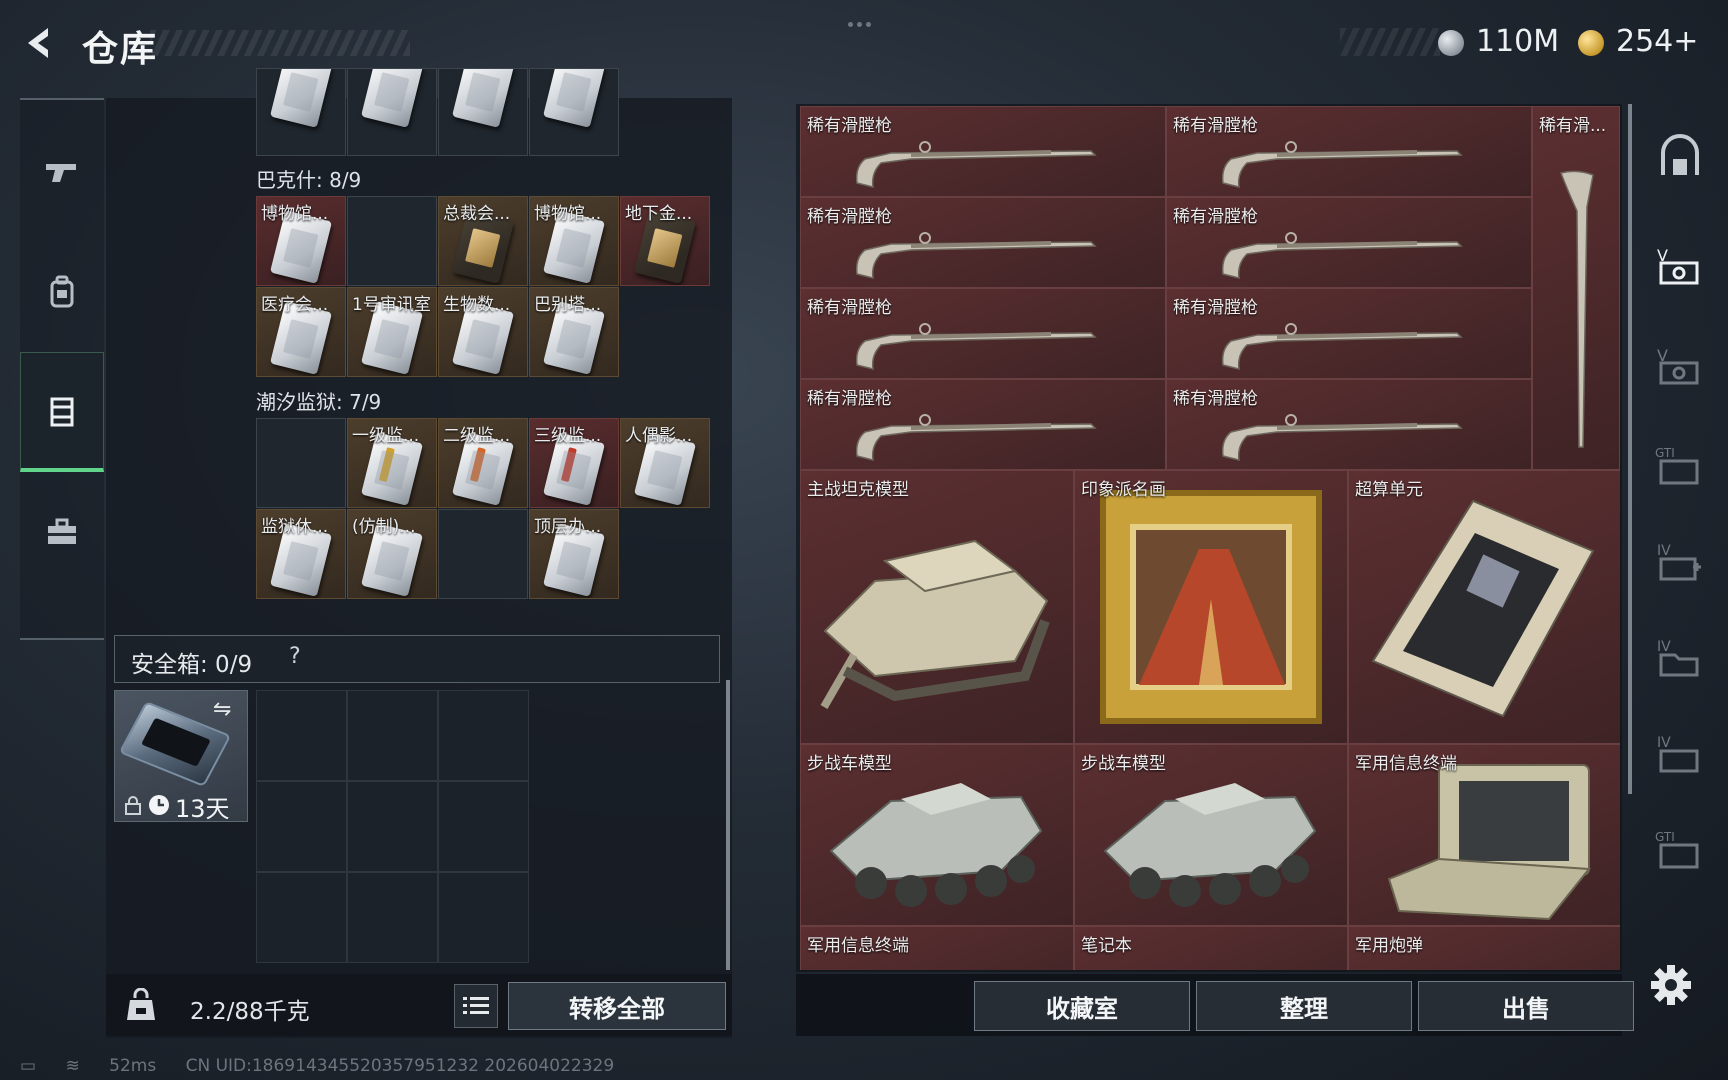 Image resolution: width=1728 pixels, height=1080 pixels. Describe the element at coordinates (392, 241) in the screenshot. I see `bakesh-cell` at that location.